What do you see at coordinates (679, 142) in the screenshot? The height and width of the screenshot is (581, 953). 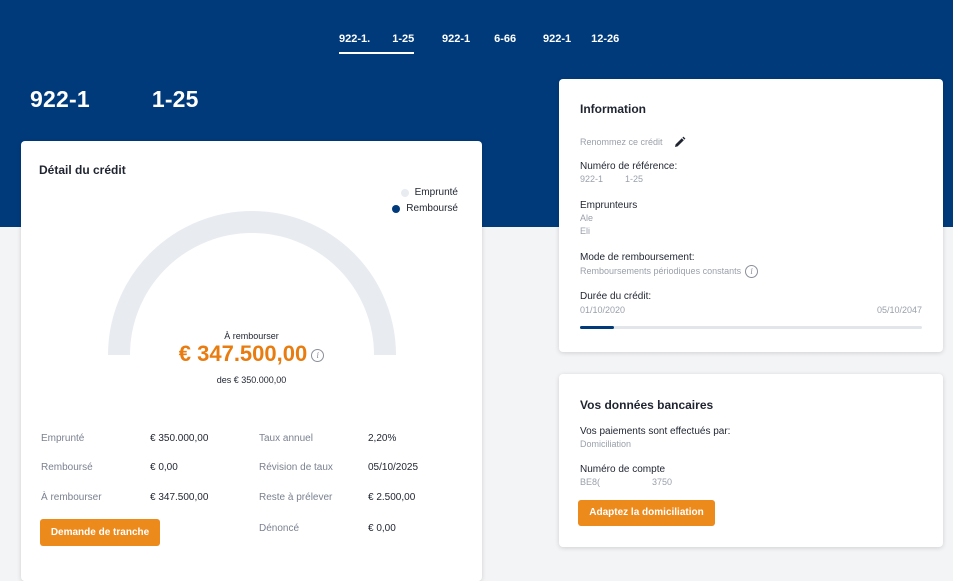 I see `pencil-icon` at bounding box center [679, 142].